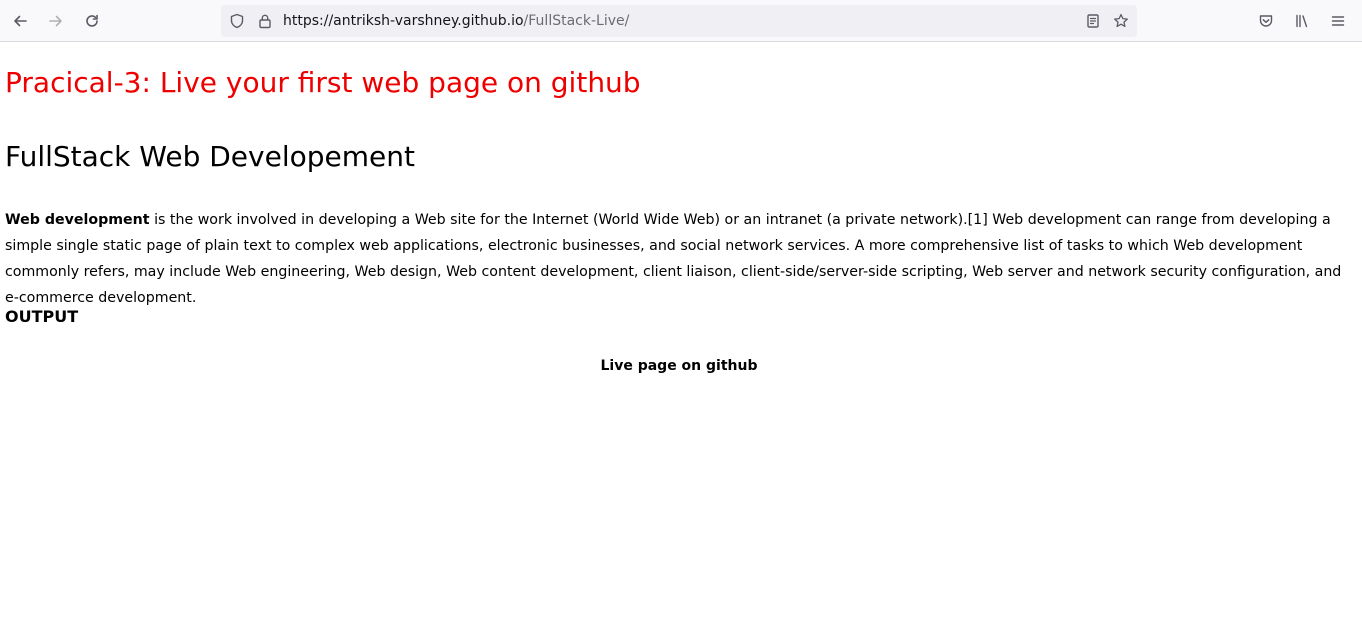 This screenshot has width=1362, height=642. What do you see at coordinates (237, 21) in the screenshot?
I see `shield-icon` at bounding box center [237, 21].